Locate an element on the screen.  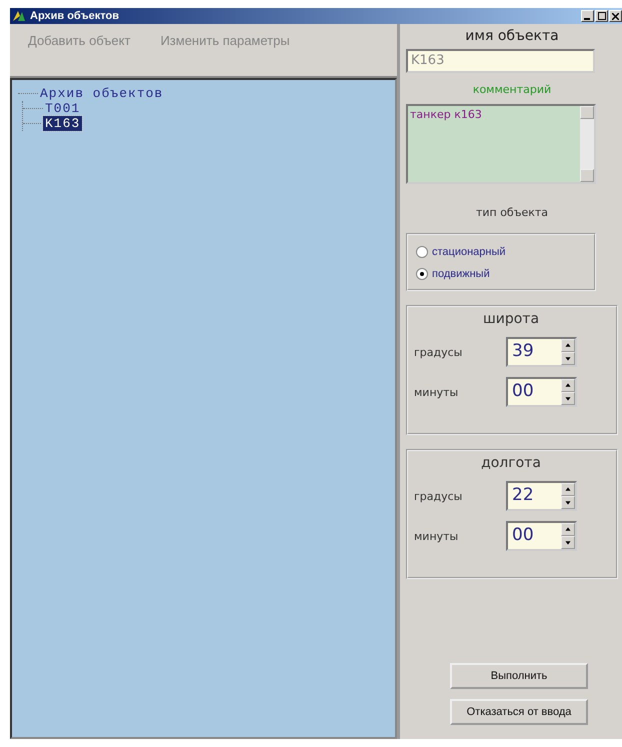
close-button is located at coordinates (615, 16).